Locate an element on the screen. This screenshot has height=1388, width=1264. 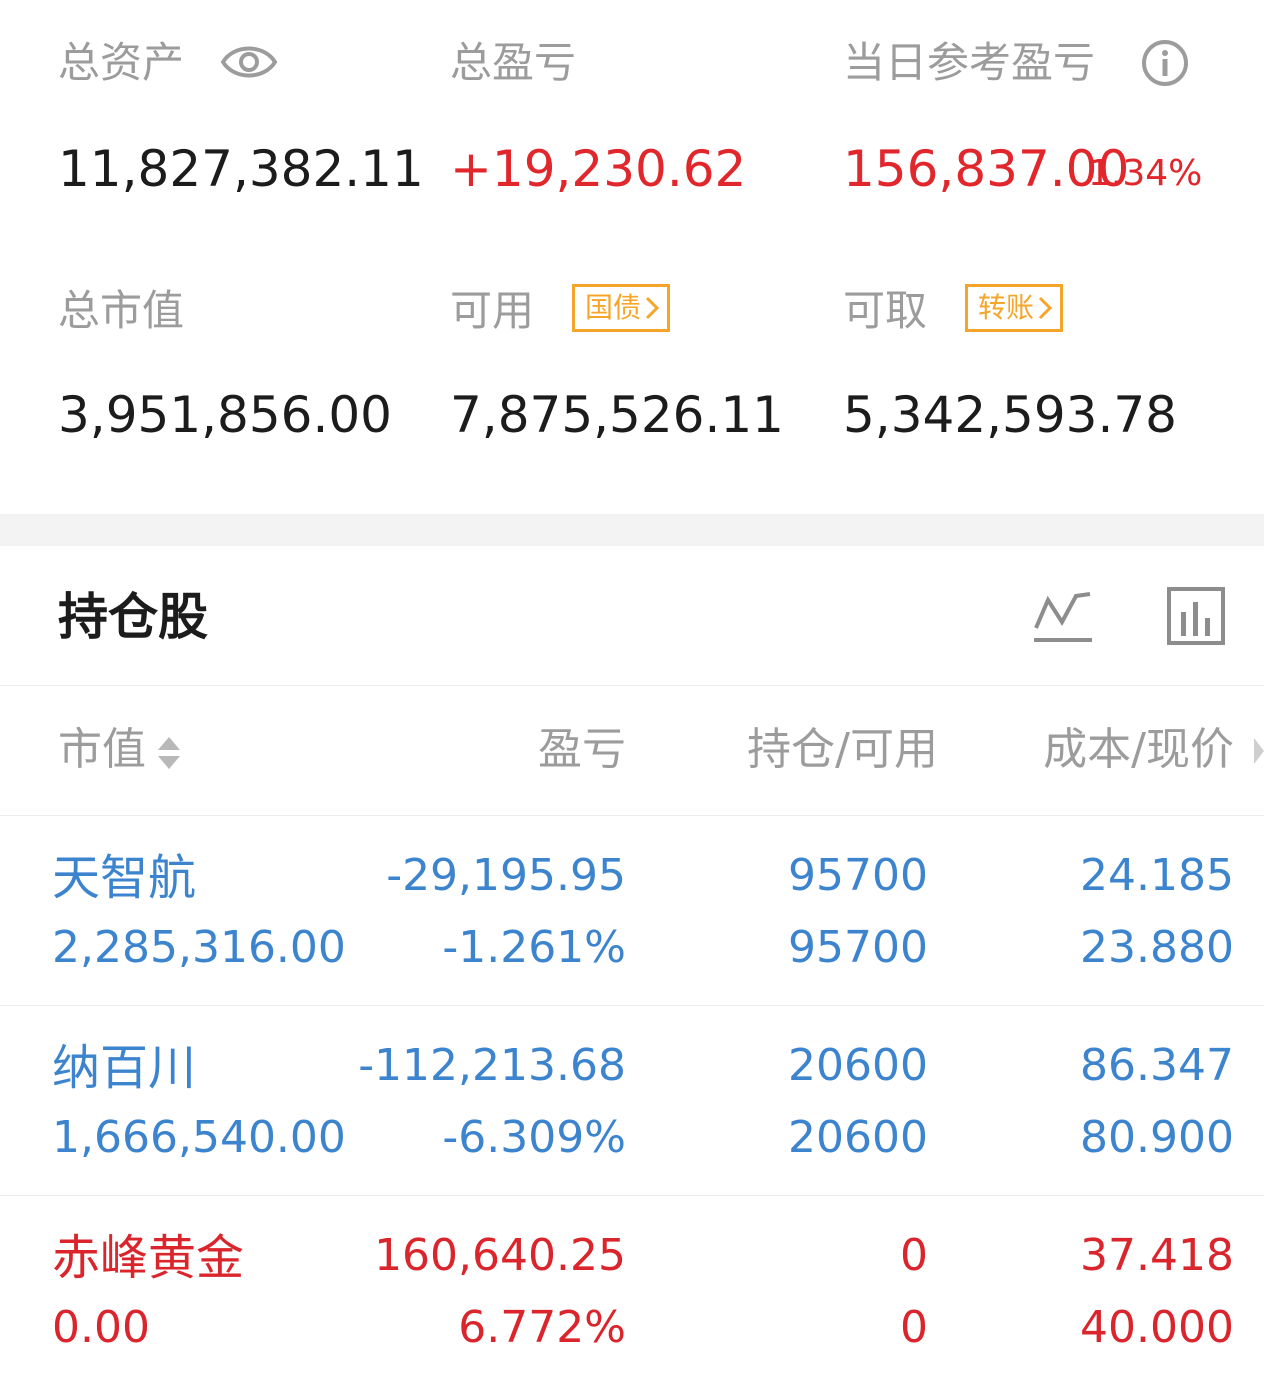
stock-position: 0 is located at coordinates (914, 1255).